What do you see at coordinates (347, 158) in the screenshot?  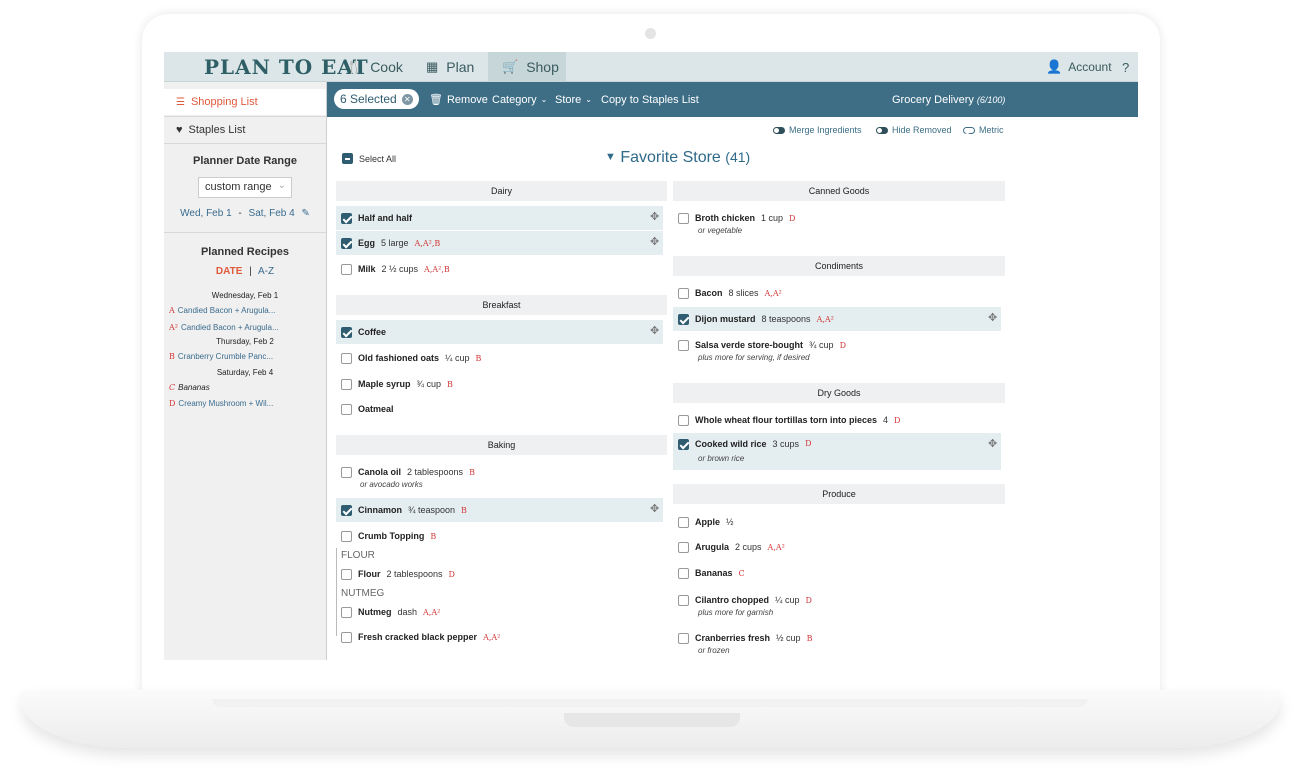 I see `select-all-checkbox` at bounding box center [347, 158].